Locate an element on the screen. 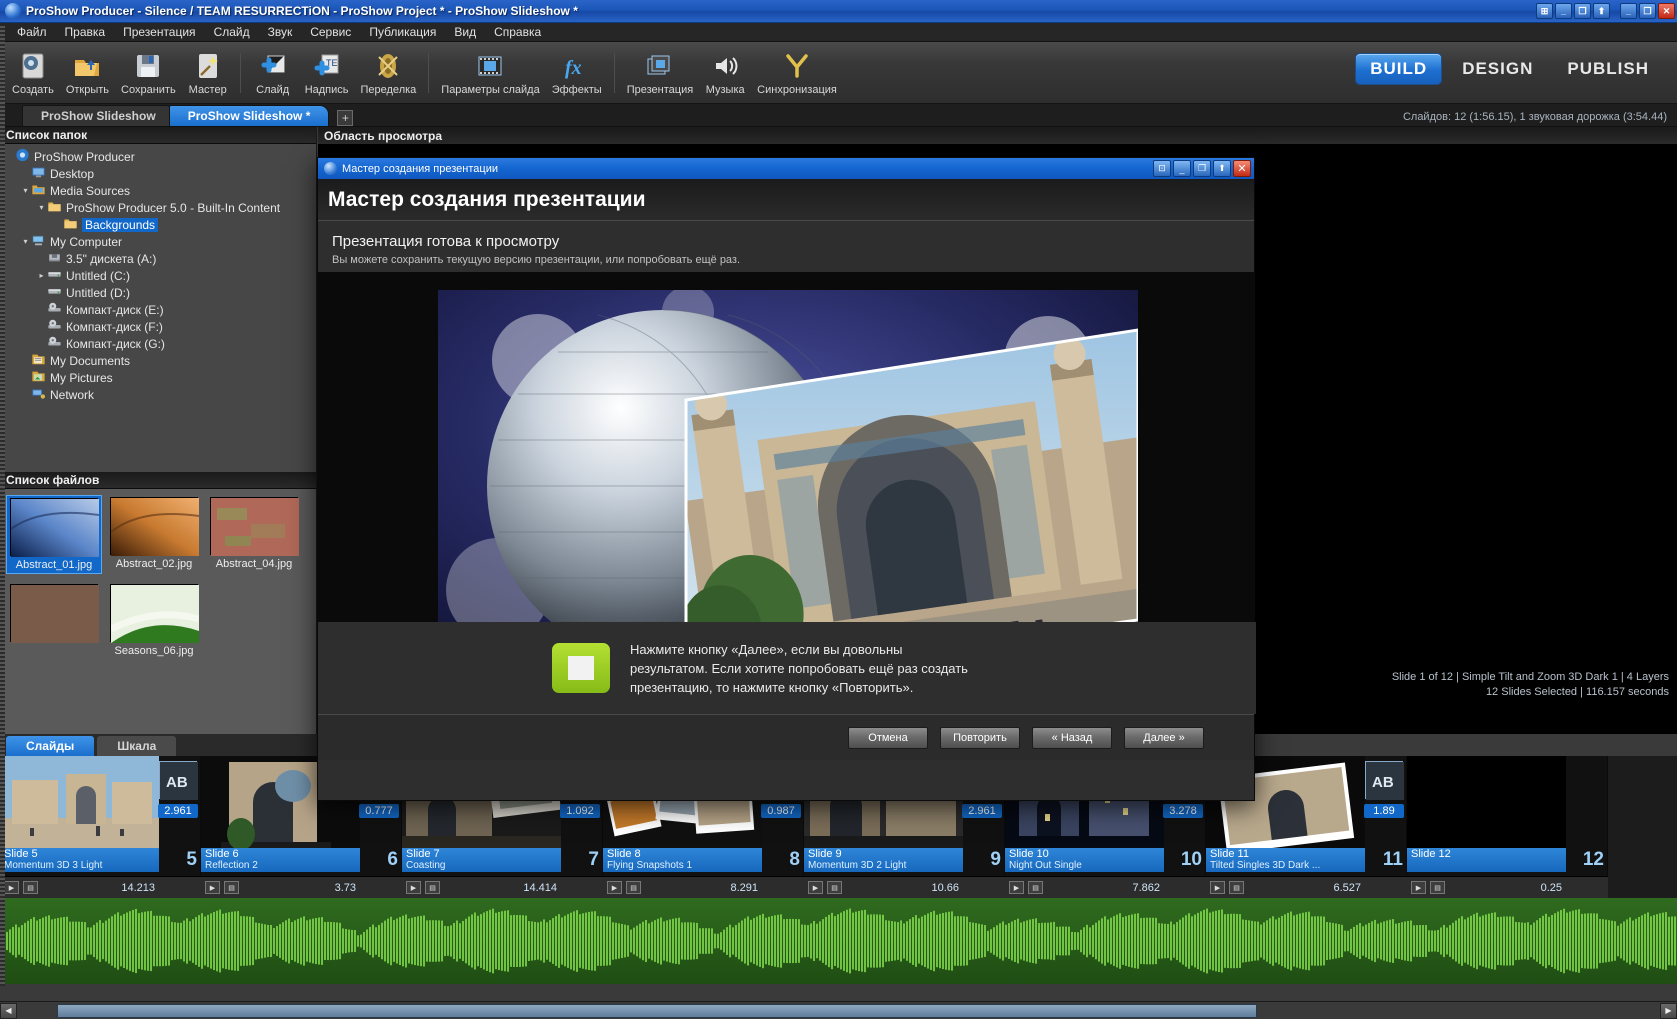  dialog-button-2: « Назад is located at coordinates (1072, 737).